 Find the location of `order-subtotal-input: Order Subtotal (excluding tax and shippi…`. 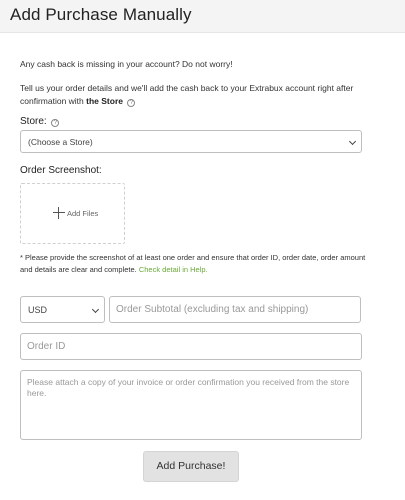

order-subtotal-input: Order Subtotal (excluding tax and shippi… is located at coordinates (235, 309).